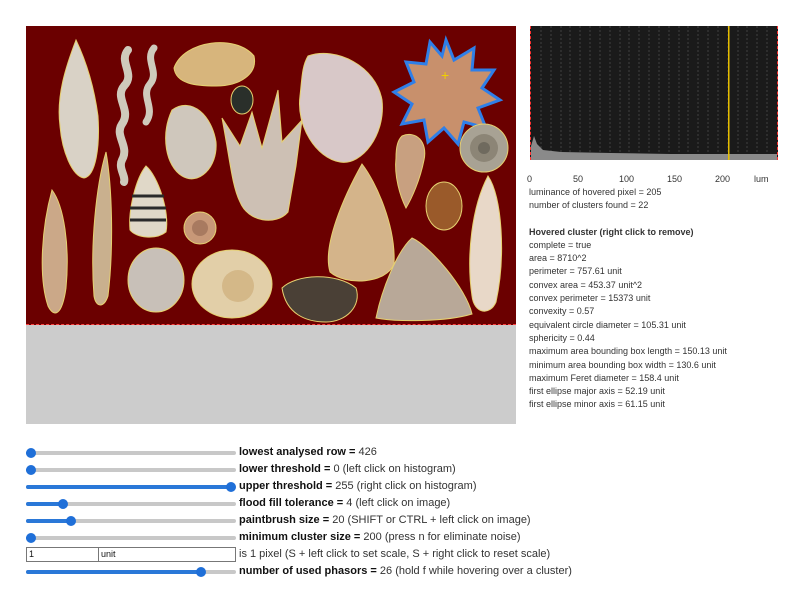 The image size is (800, 600). Describe the element at coordinates (562, 337) in the screenshot. I see `sphericity-value: sphericity = 0.44` at that location.